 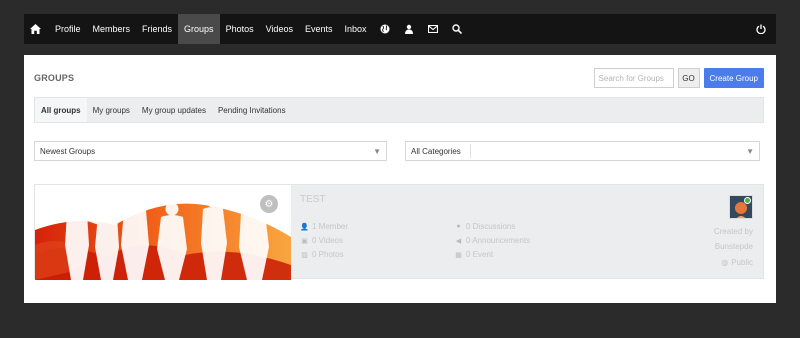 I want to click on announcements-count-text: 0 Announcements, so click(x=498, y=240).